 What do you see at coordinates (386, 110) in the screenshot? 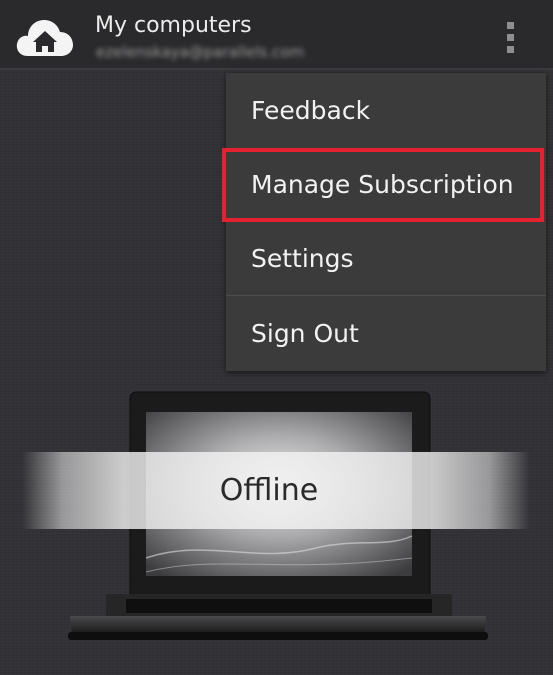
I see `menu-item-feedback: Feedback` at bounding box center [386, 110].